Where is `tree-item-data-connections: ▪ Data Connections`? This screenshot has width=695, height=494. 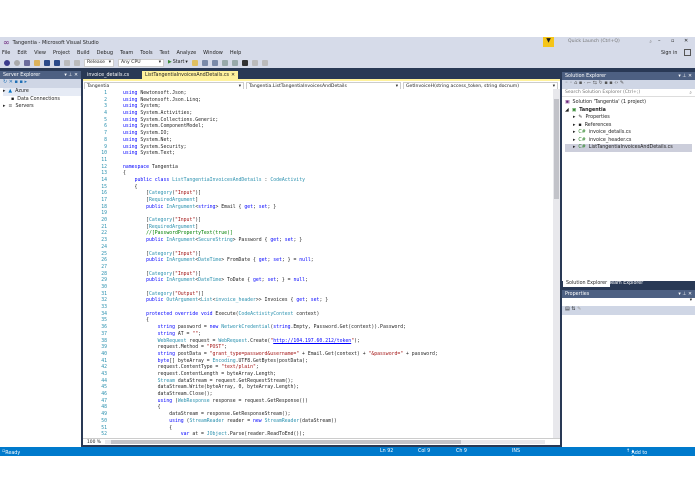
tree-item-data-connections: ▪ Data Connections is located at coordinates (42, 100).